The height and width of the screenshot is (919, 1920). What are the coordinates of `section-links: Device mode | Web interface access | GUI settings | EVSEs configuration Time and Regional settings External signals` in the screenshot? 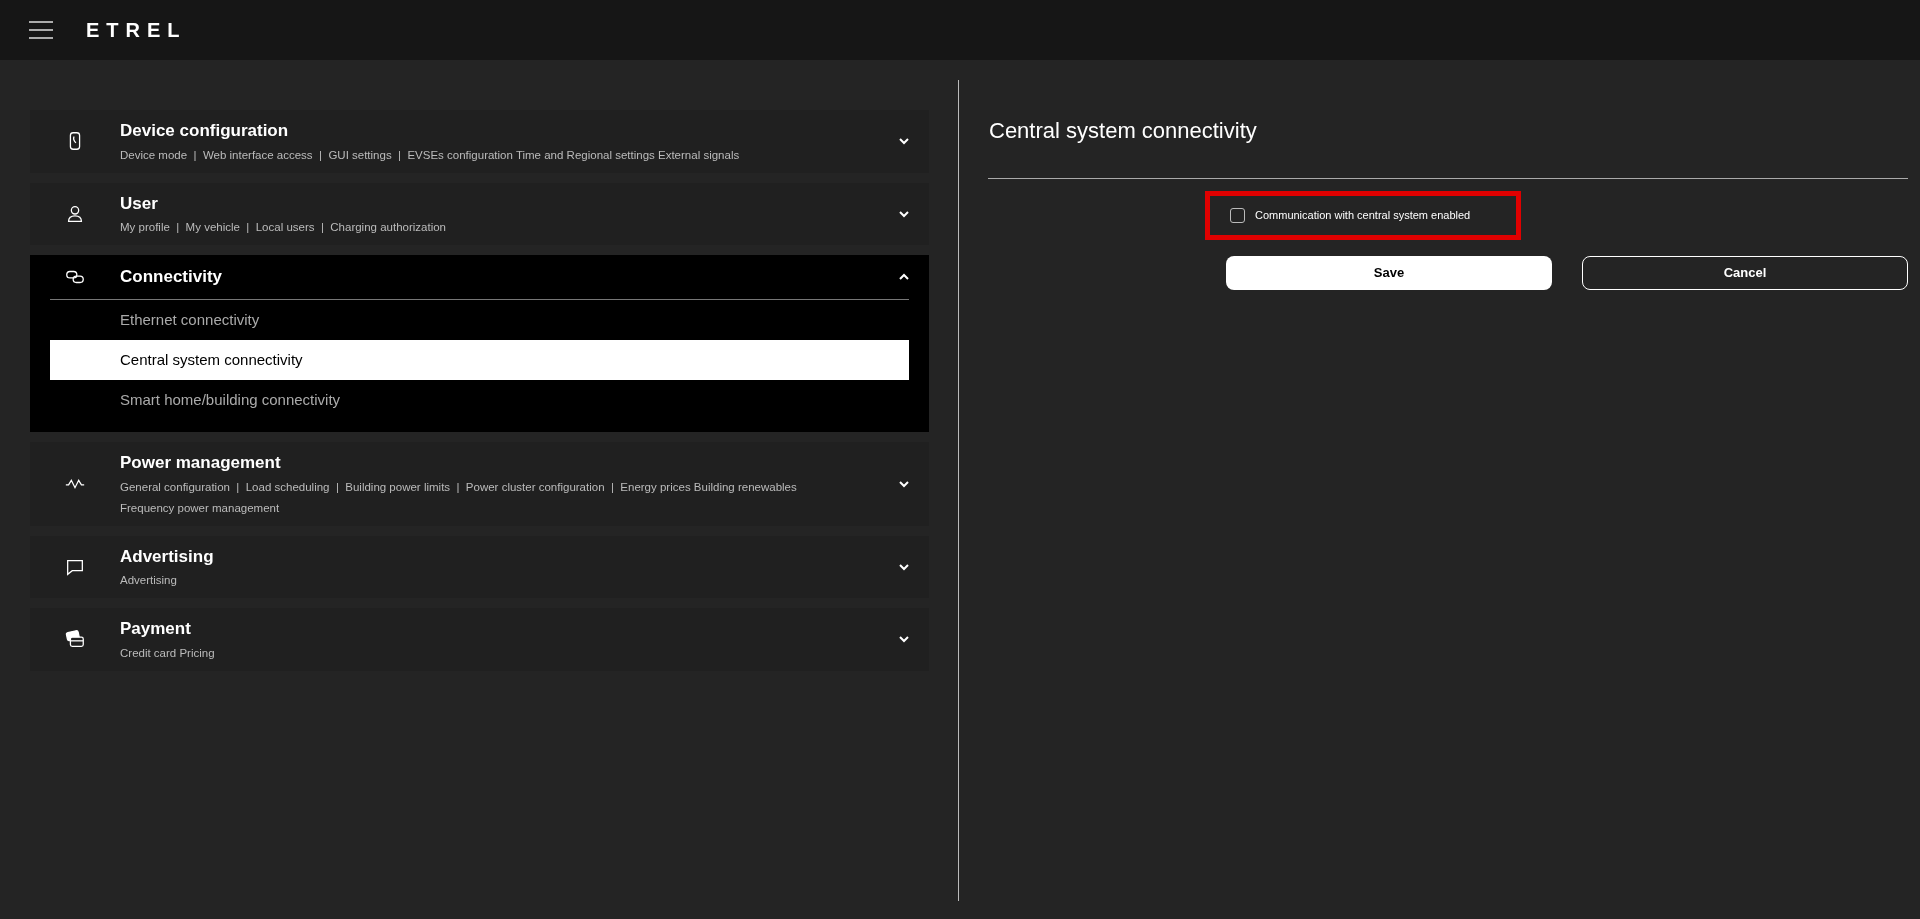 It's located at (499, 155).